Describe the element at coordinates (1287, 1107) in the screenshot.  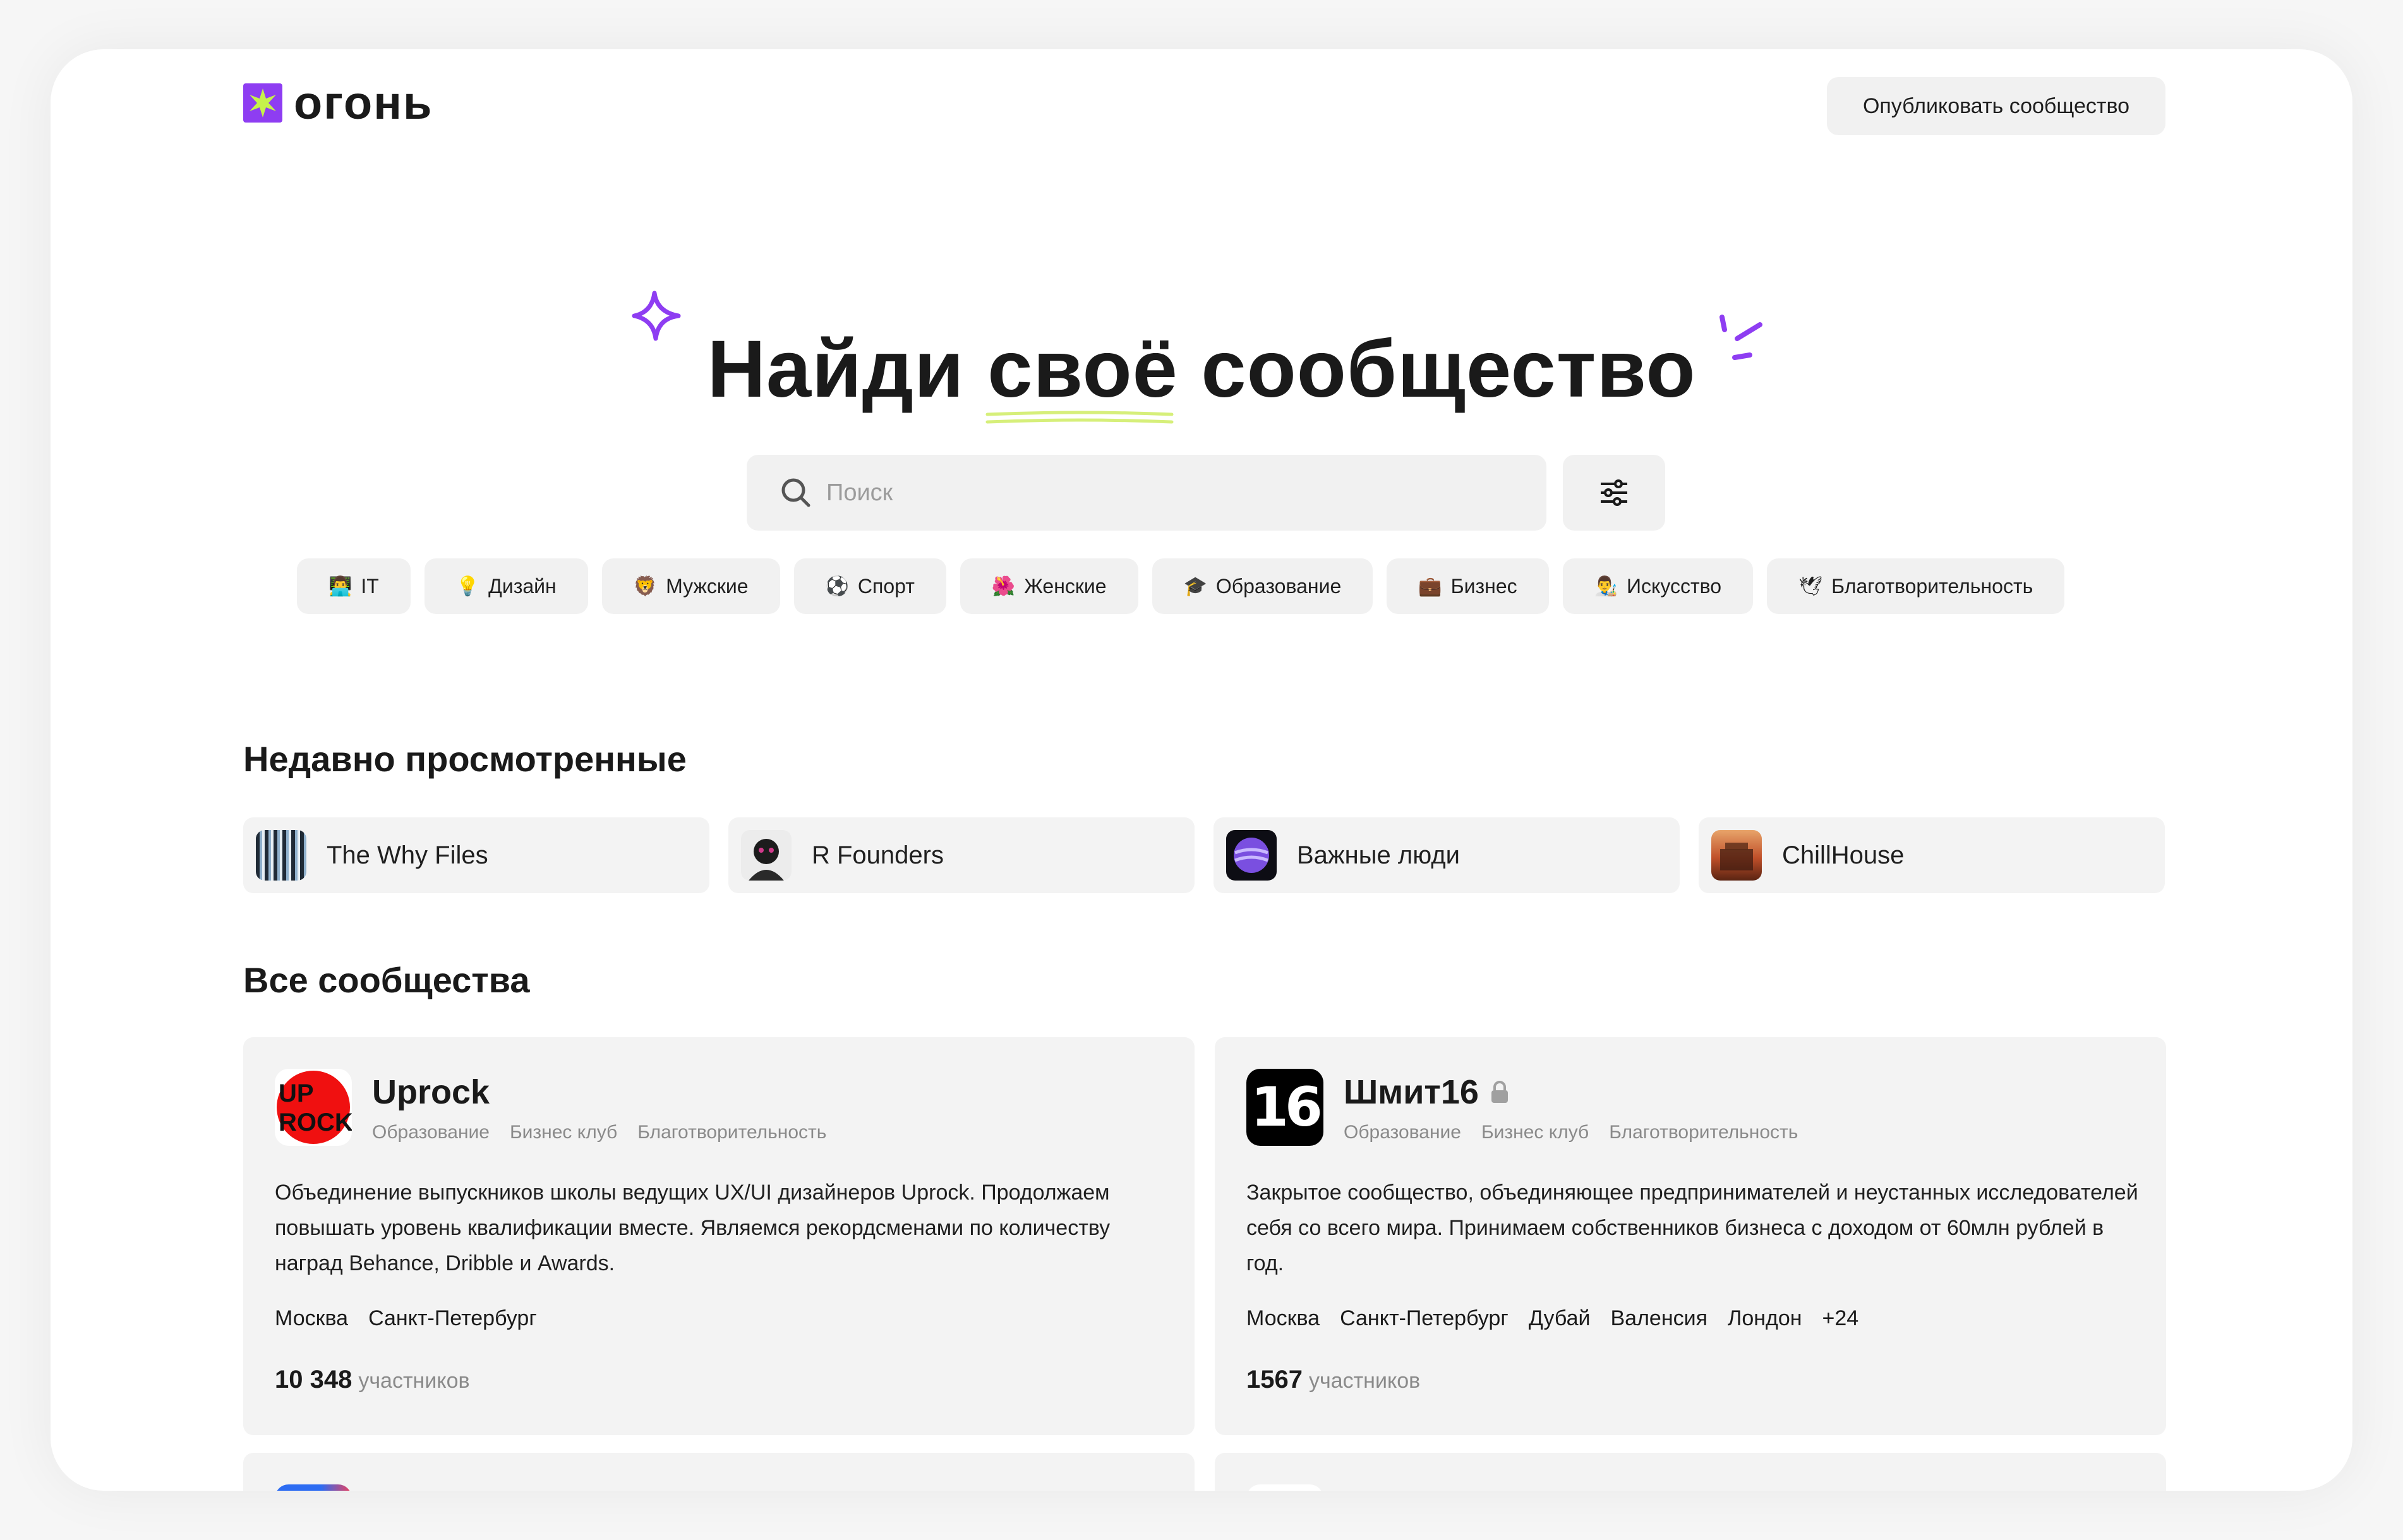
I see `logo-lettering: 16` at that location.